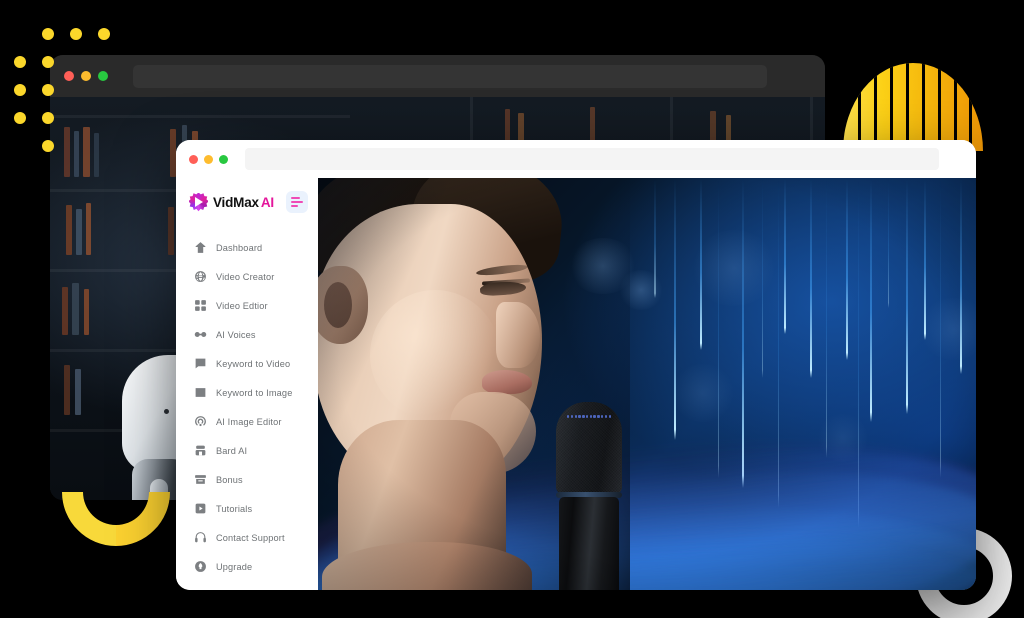 This screenshot has height=618, width=1024. Describe the element at coordinates (200, 305) in the screenshot. I see `grid-icon` at that location.